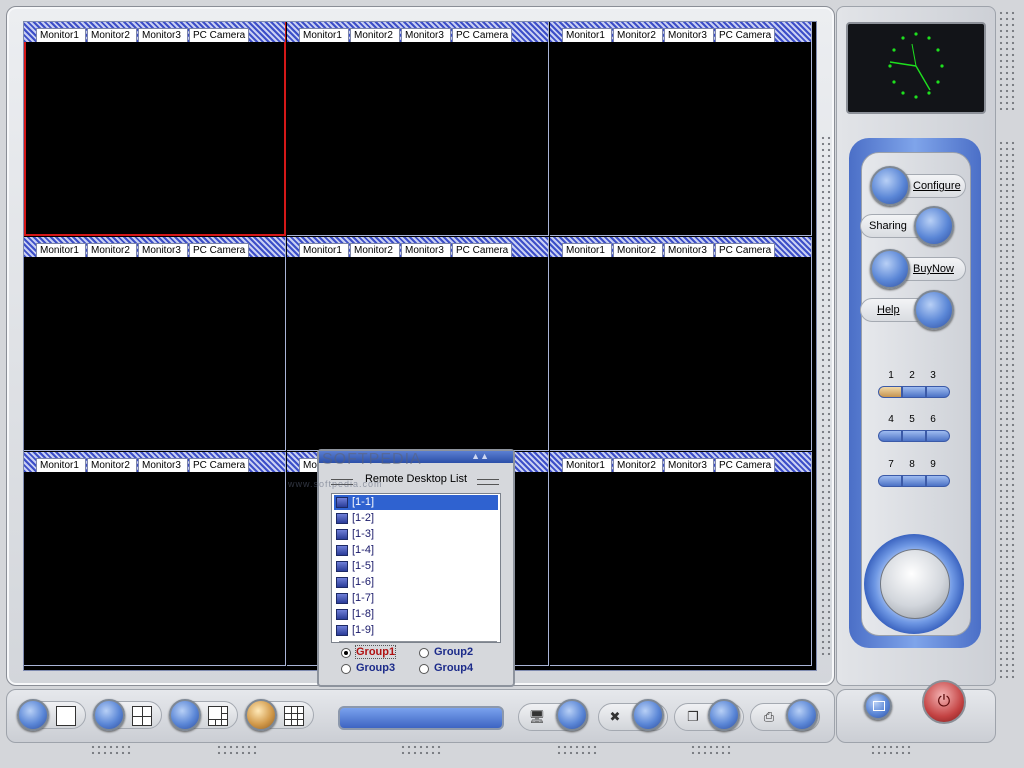  I want to click on monitor-cell-5: Monitor1 Monitor2 Monitor3 PC Camera, so click(418, 344).